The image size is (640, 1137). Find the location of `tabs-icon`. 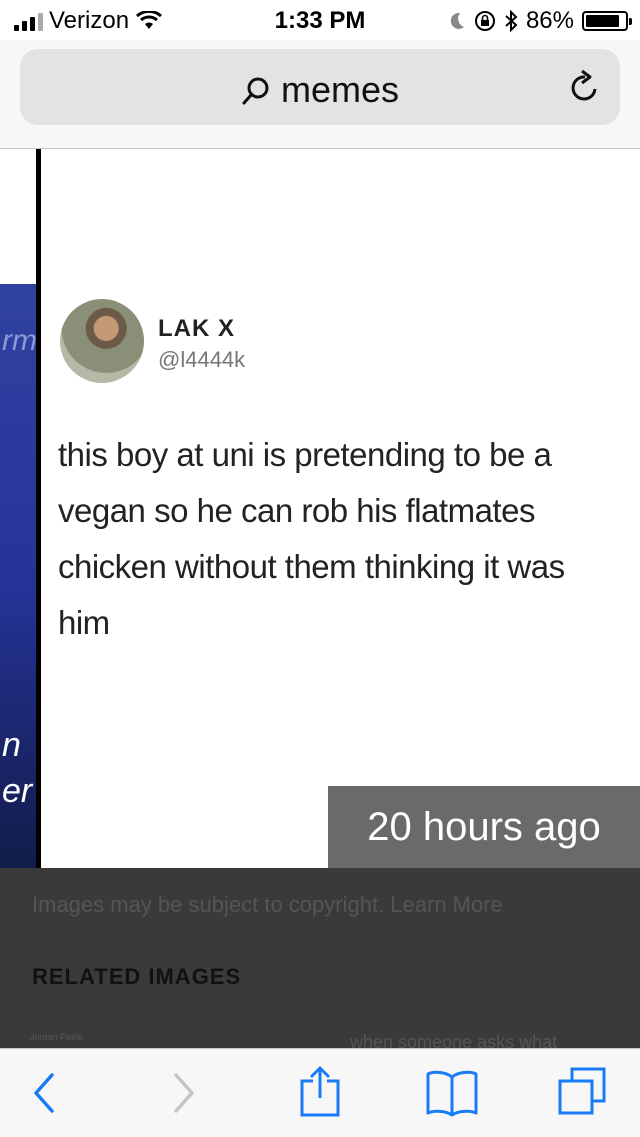

tabs-icon is located at coordinates (583, 1092).